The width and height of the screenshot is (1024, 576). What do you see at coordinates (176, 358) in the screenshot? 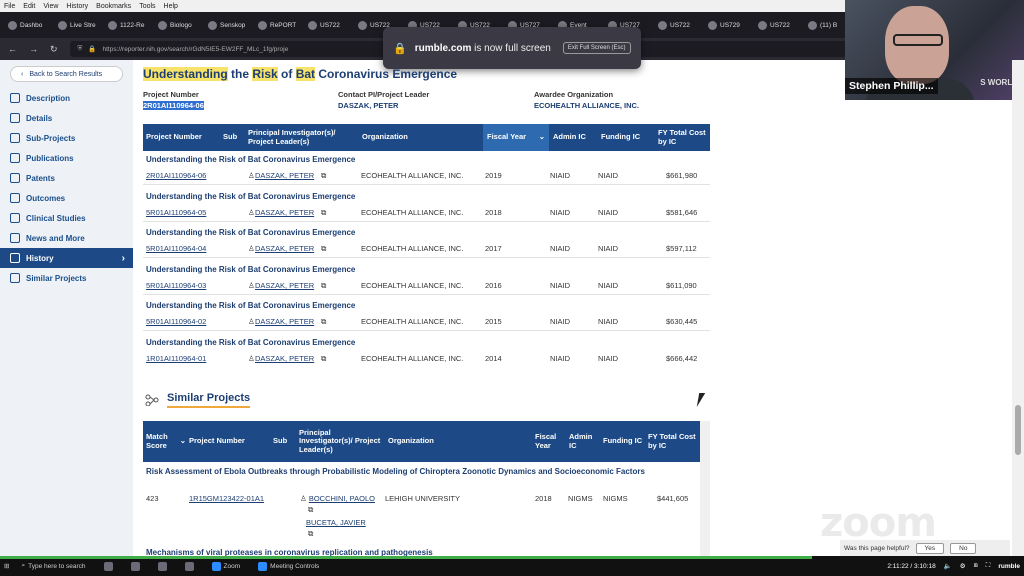
I see `project-number-link: 1R01AI110964-01` at bounding box center [176, 358].